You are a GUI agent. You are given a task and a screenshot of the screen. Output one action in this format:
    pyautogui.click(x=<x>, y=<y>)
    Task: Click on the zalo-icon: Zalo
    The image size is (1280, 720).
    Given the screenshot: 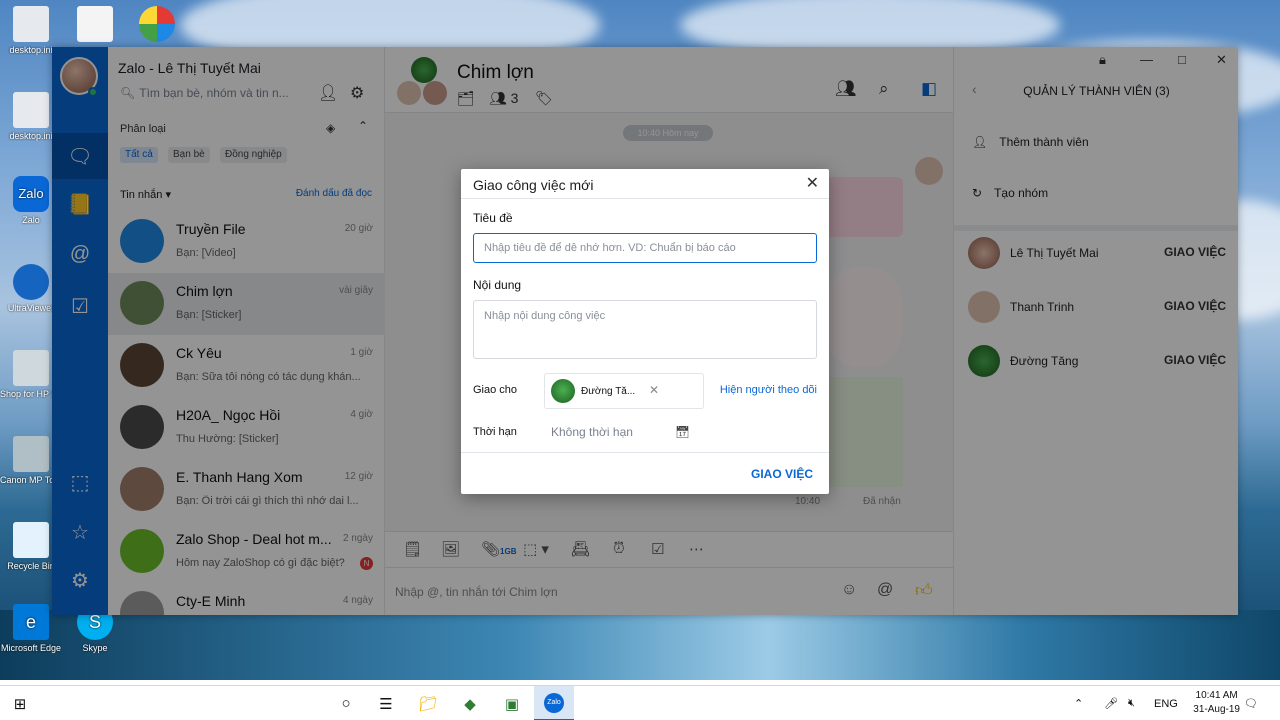 What is the action you would take?
    pyautogui.click(x=31, y=194)
    